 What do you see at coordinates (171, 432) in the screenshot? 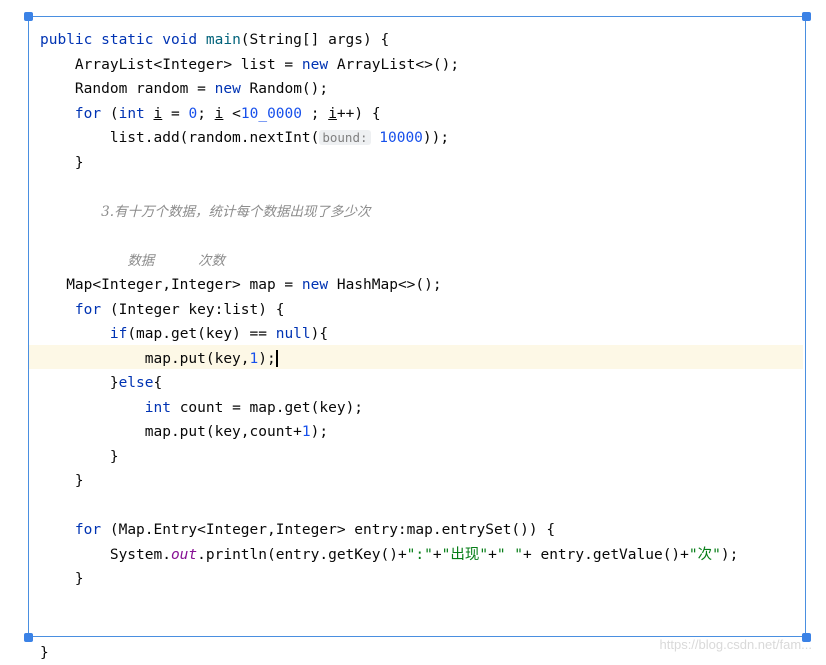
I see `code-text: map.put(key,count+` at bounding box center [171, 432].